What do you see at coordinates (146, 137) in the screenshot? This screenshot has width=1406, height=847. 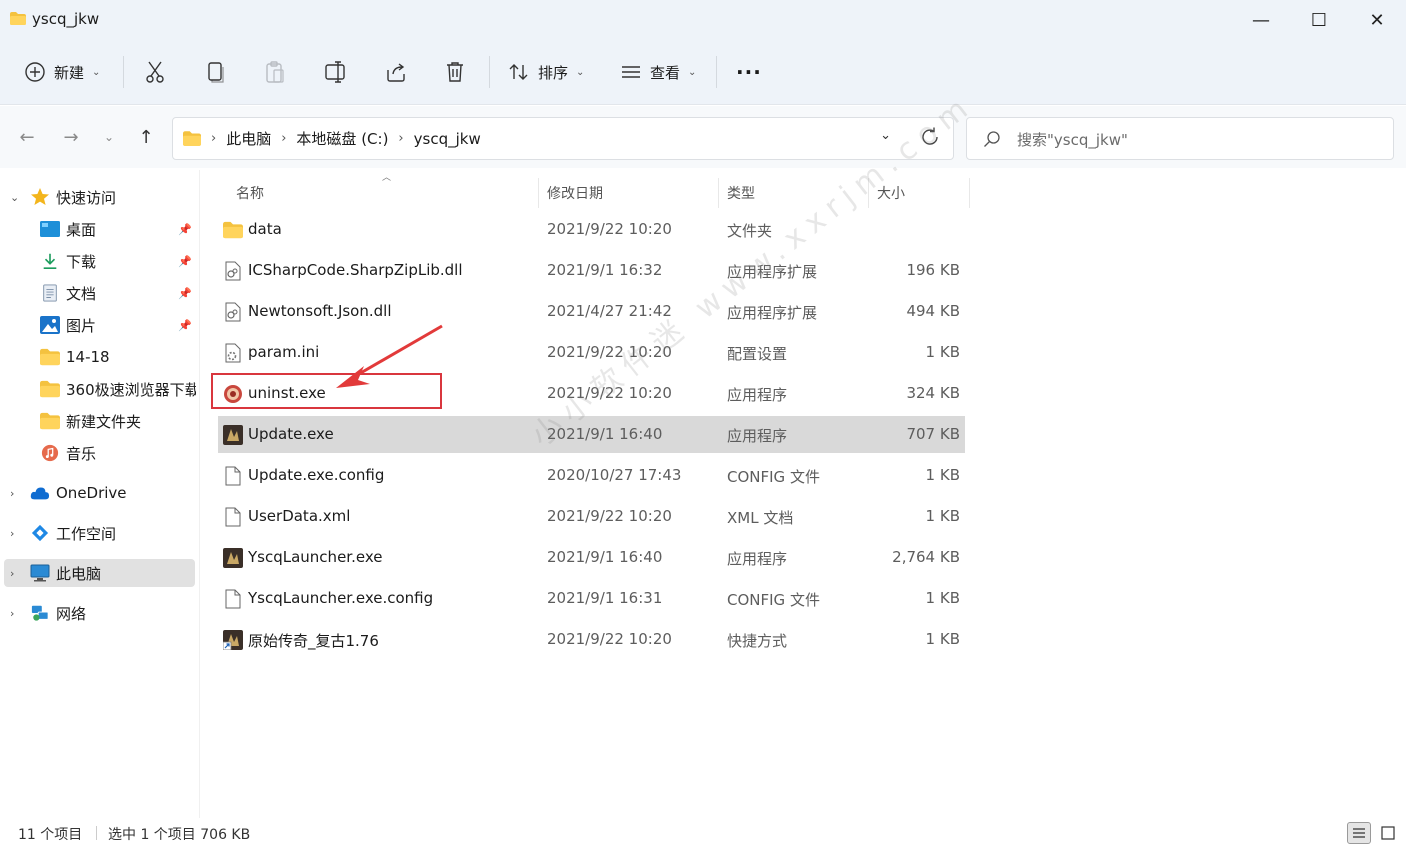 I see `up-button: ↑` at bounding box center [146, 137].